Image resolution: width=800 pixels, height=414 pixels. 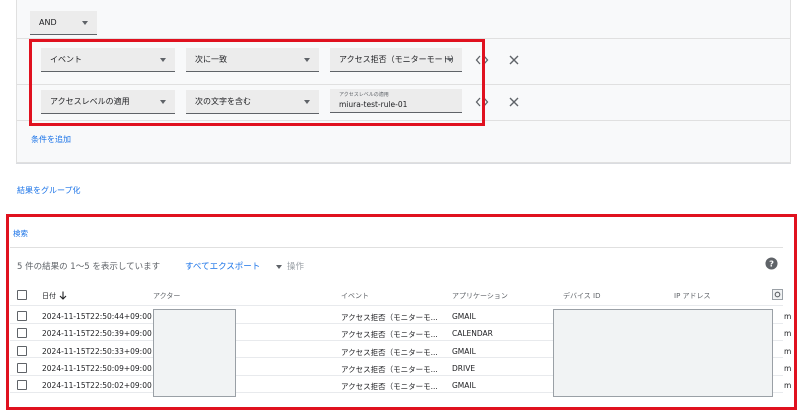 I want to click on operator-label: AND, so click(x=48, y=22).